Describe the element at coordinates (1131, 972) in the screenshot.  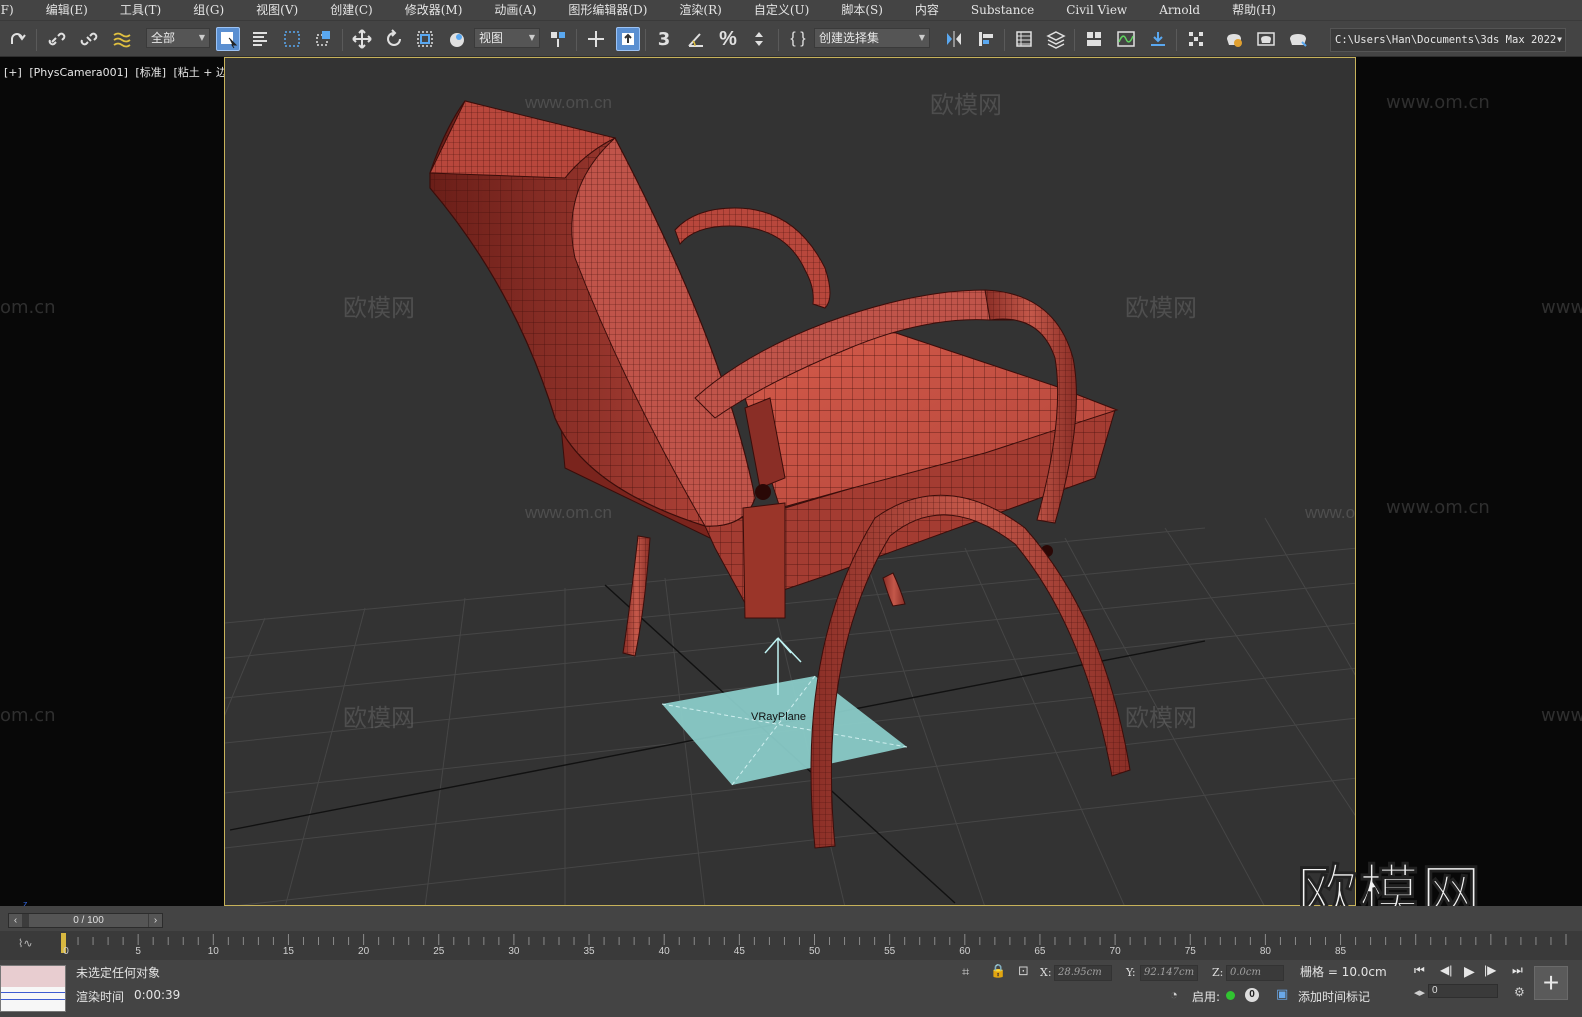
I see `y-coord-label: Y:` at that location.